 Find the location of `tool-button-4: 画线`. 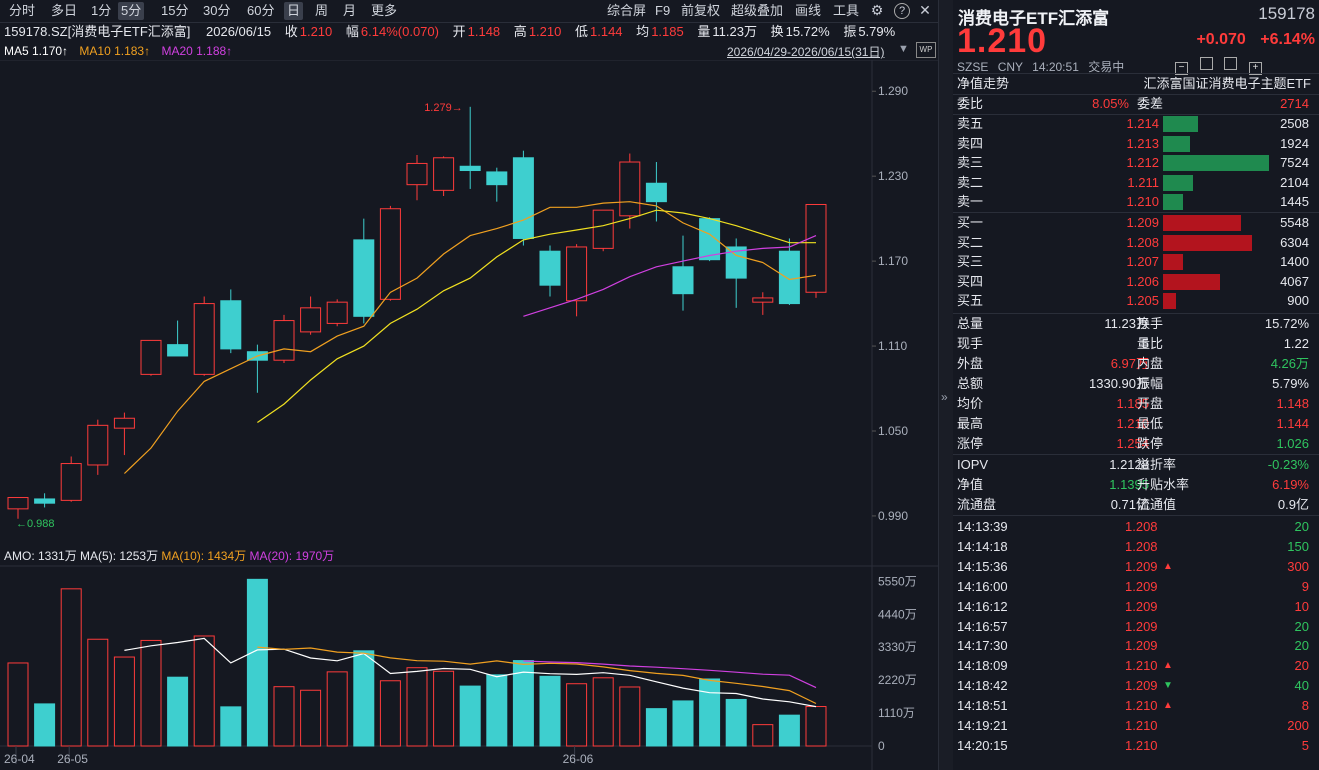

tool-button-4: 画线 is located at coordinates (808, 11).